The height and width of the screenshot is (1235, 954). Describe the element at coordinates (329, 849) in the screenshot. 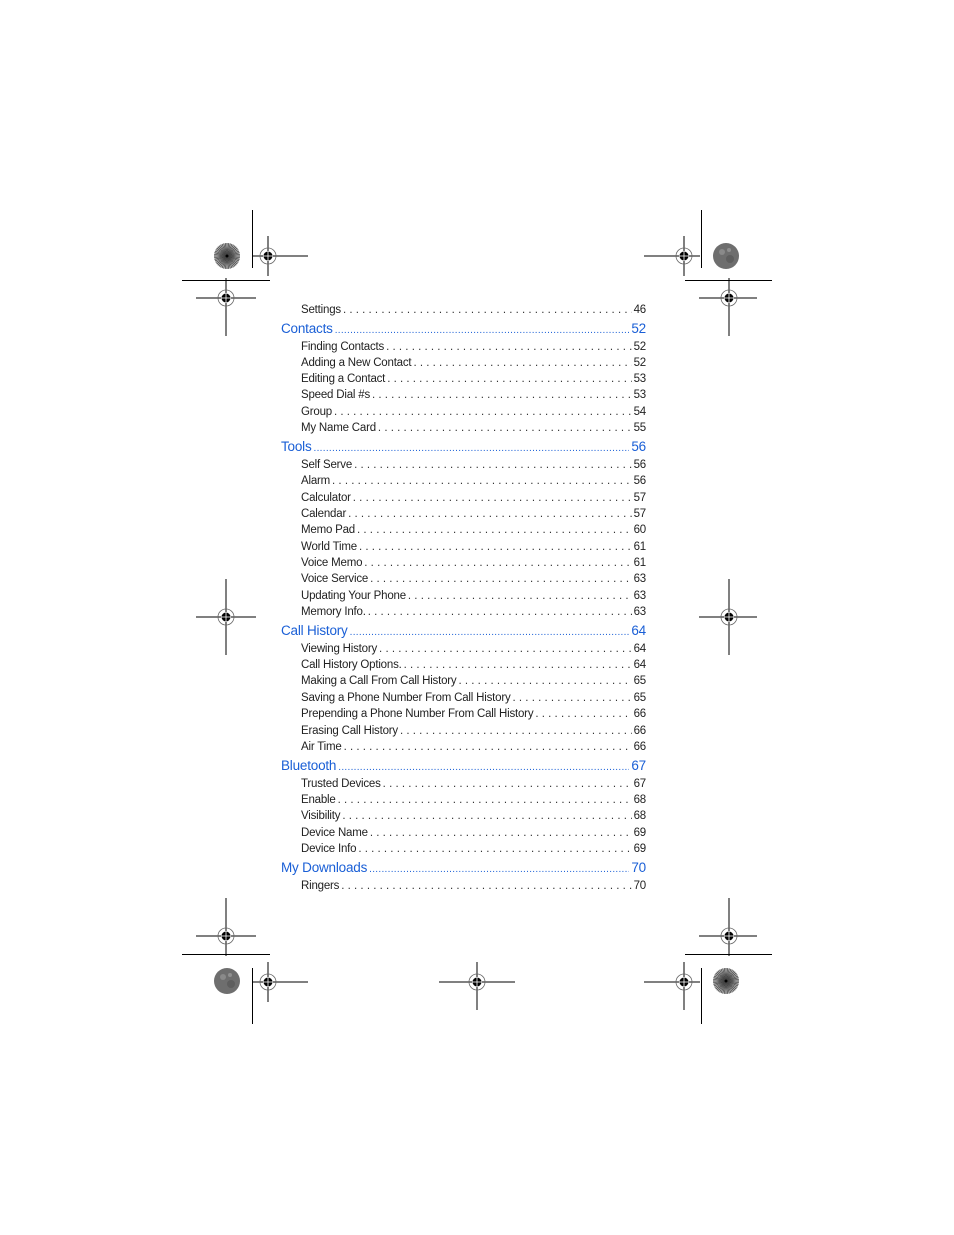

I see `toc-entry-label: Device Info` at that location.